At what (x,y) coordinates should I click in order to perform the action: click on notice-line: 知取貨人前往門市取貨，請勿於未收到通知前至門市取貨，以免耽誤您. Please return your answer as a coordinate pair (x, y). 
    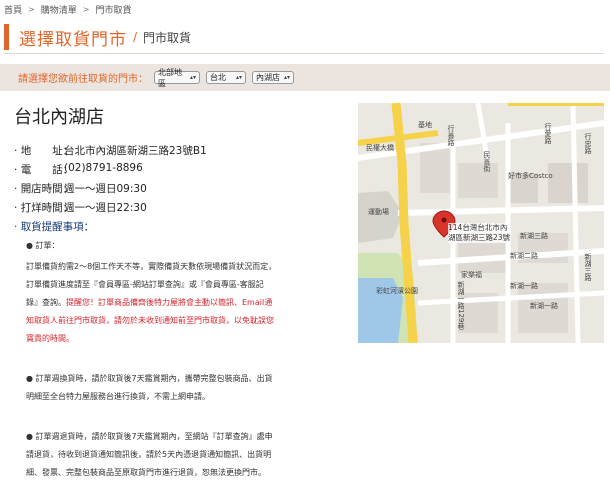
    Looking at the image, I should click on (150, 320).